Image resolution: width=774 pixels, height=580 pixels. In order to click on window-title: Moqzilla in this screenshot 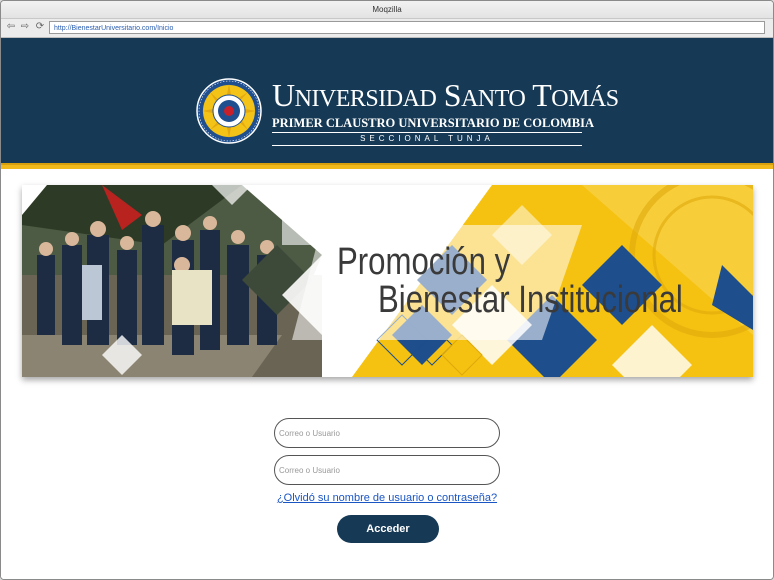, I will do `click(387, 10)`.